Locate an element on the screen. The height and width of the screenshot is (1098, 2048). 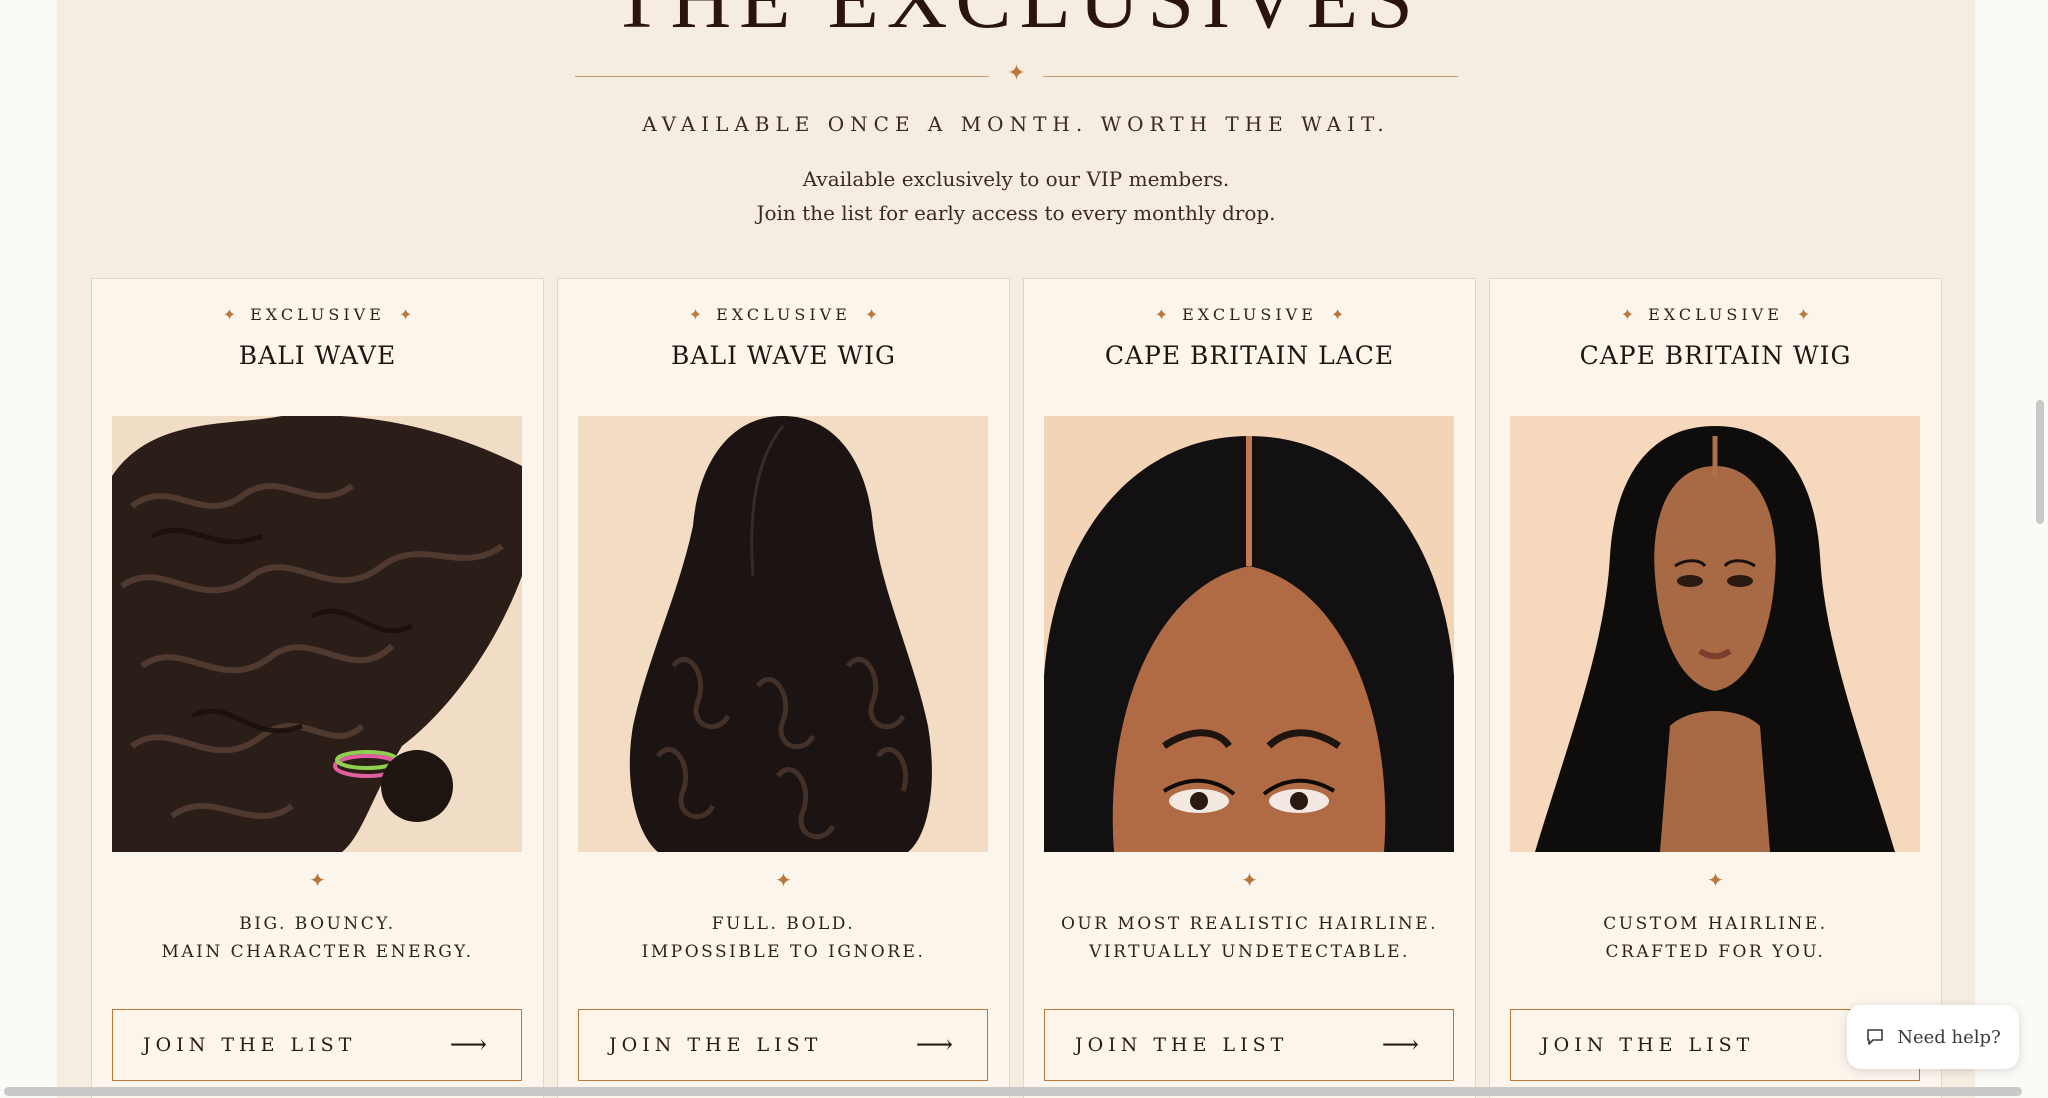
product-blurb: CUSTOM HAIRLINE. CRAFTED FOR YOU. is located at coordinates (1715, 938).